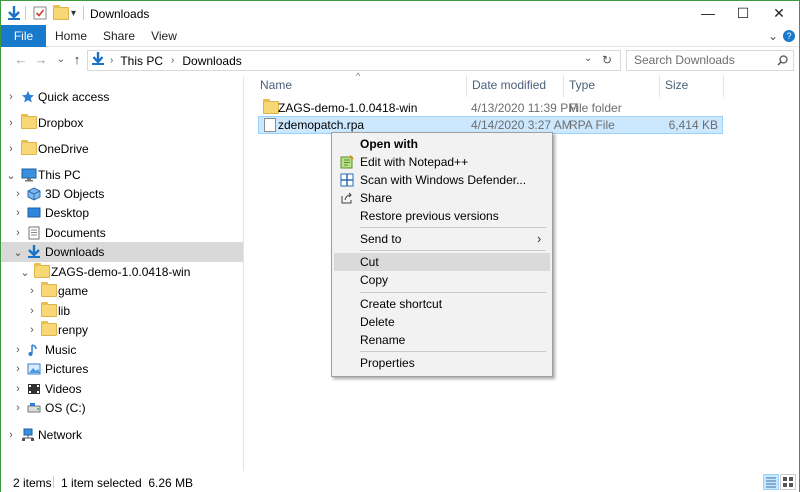 The height and width of the screenshot is (492, 800). Describe the element at coordinates (122, 194) in the screenshot. I see `tree-item-3d-objects: › 3D Objects` at that location.